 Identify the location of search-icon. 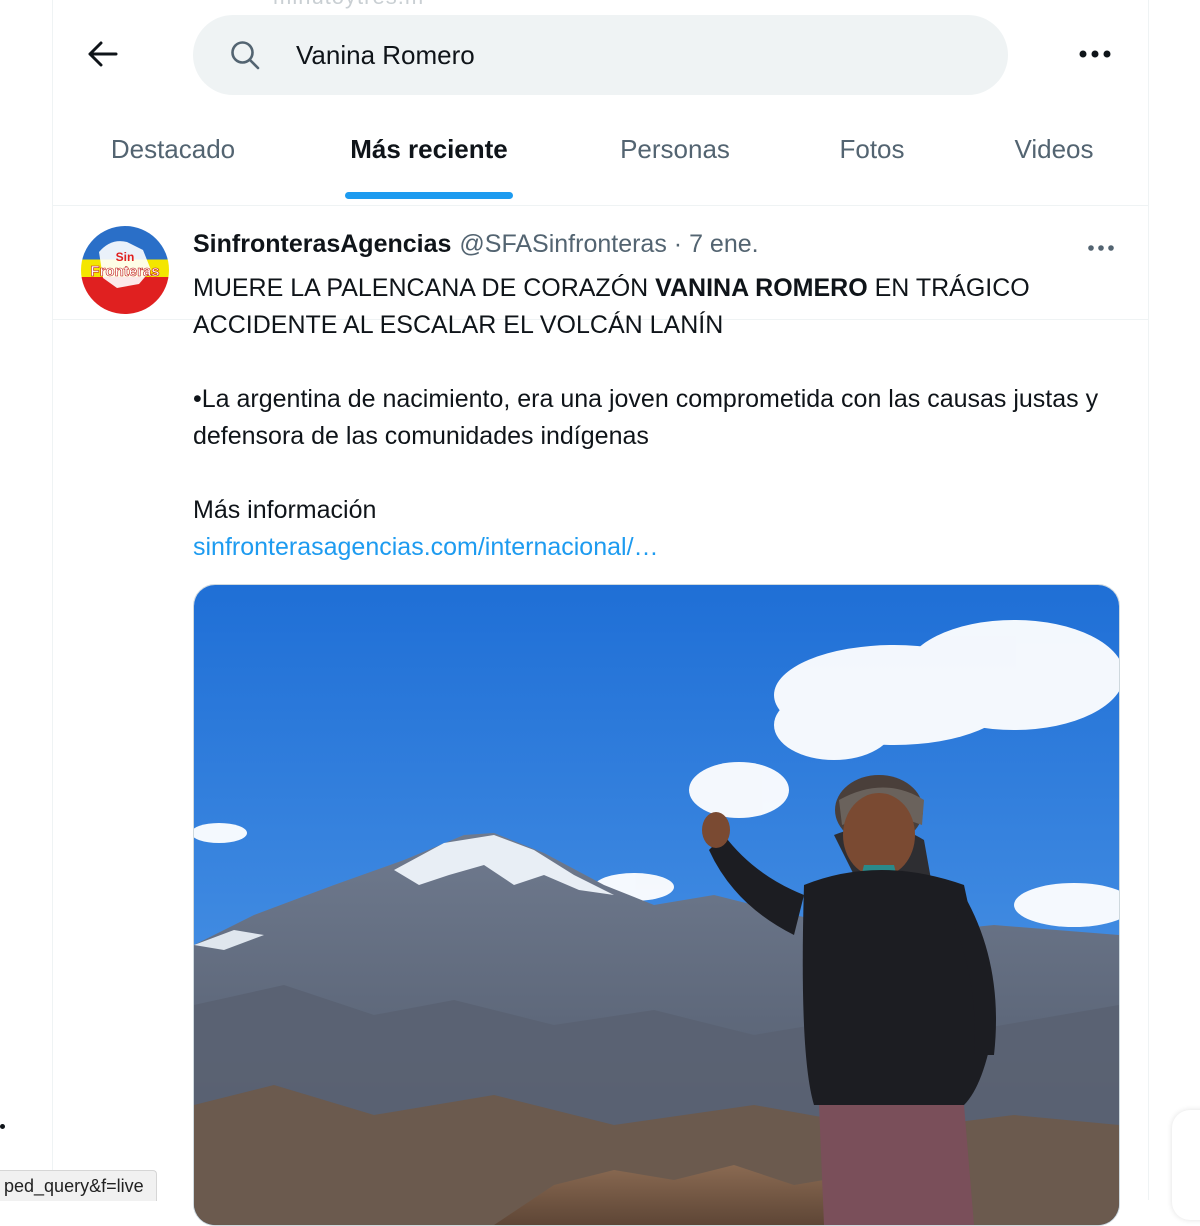
(245, 55).